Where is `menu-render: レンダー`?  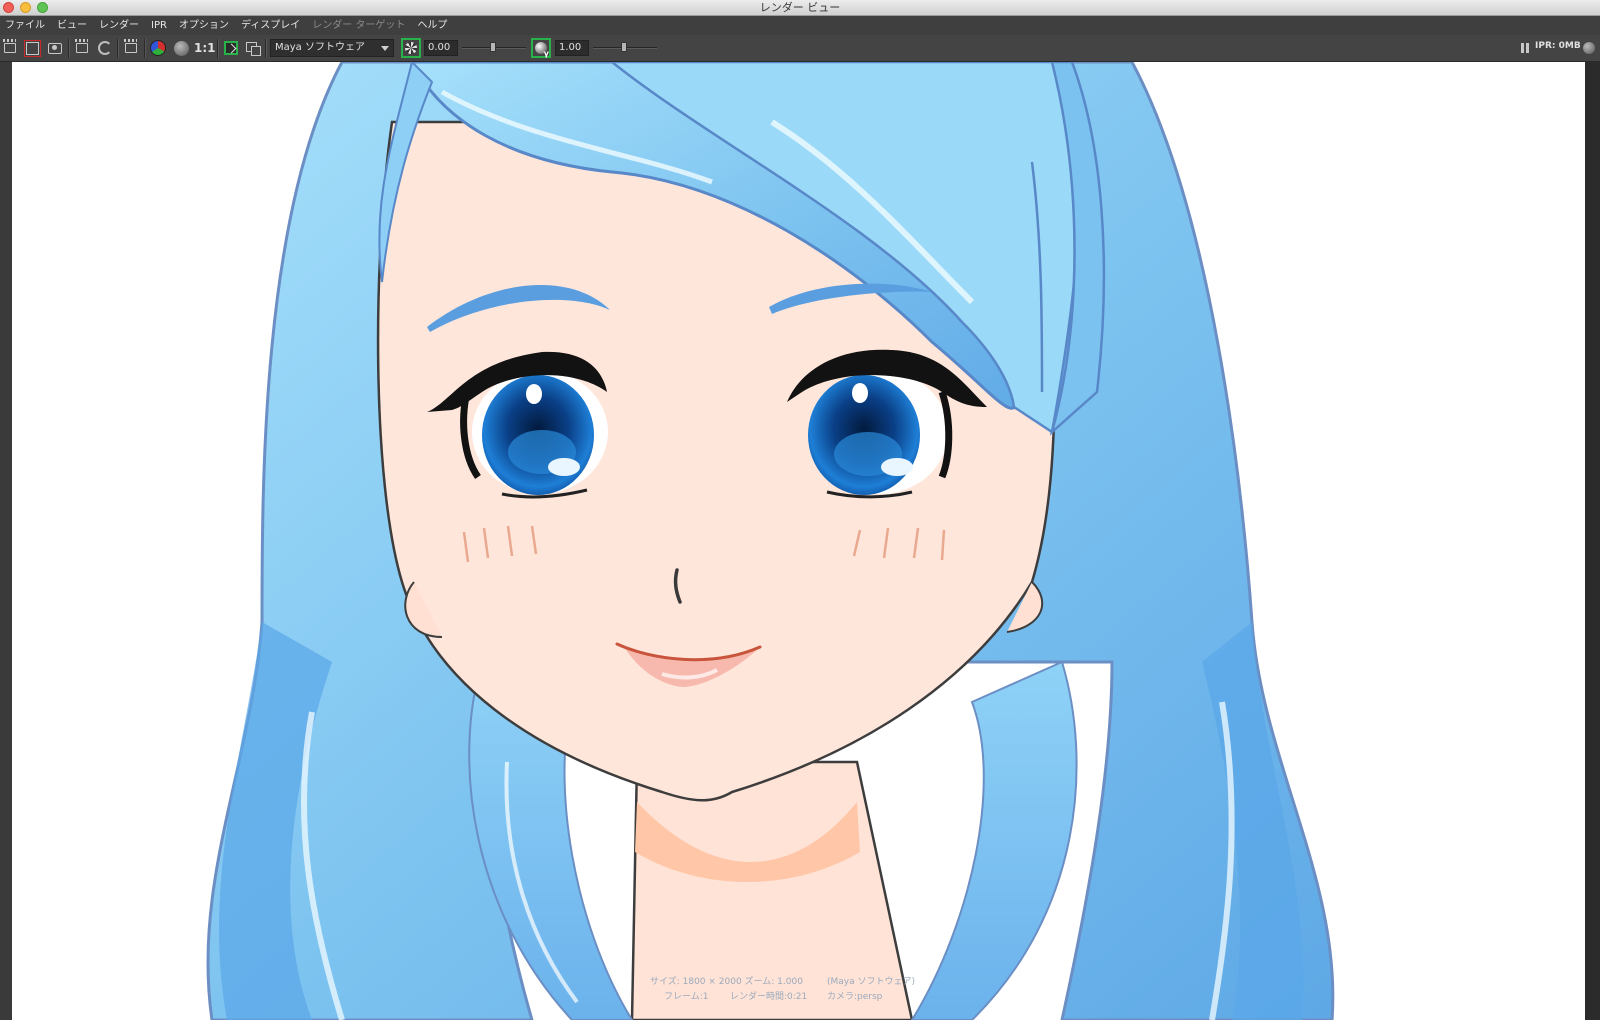
menu-render: レンダー is located at coordinates (120, 25).